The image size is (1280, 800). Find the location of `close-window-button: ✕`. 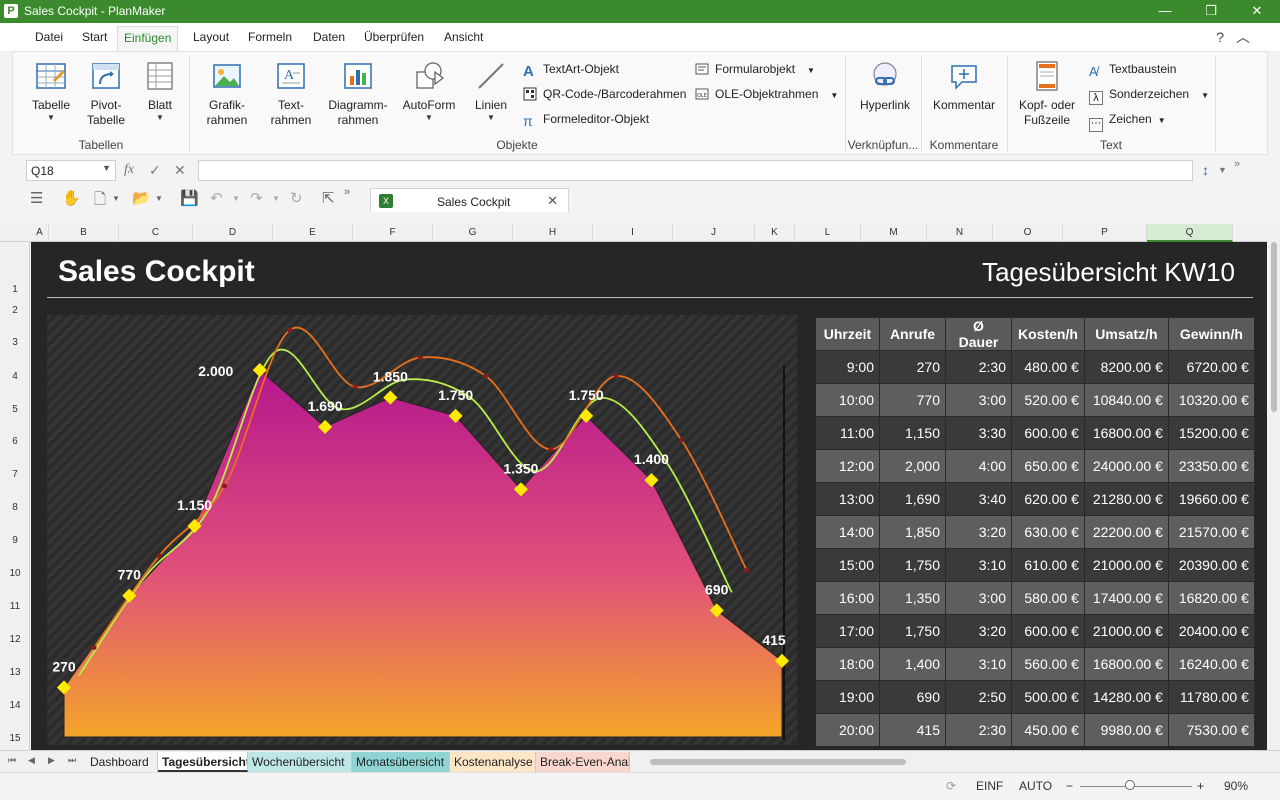

close-window-button: ✕ is located at coordinates (1257, 11).